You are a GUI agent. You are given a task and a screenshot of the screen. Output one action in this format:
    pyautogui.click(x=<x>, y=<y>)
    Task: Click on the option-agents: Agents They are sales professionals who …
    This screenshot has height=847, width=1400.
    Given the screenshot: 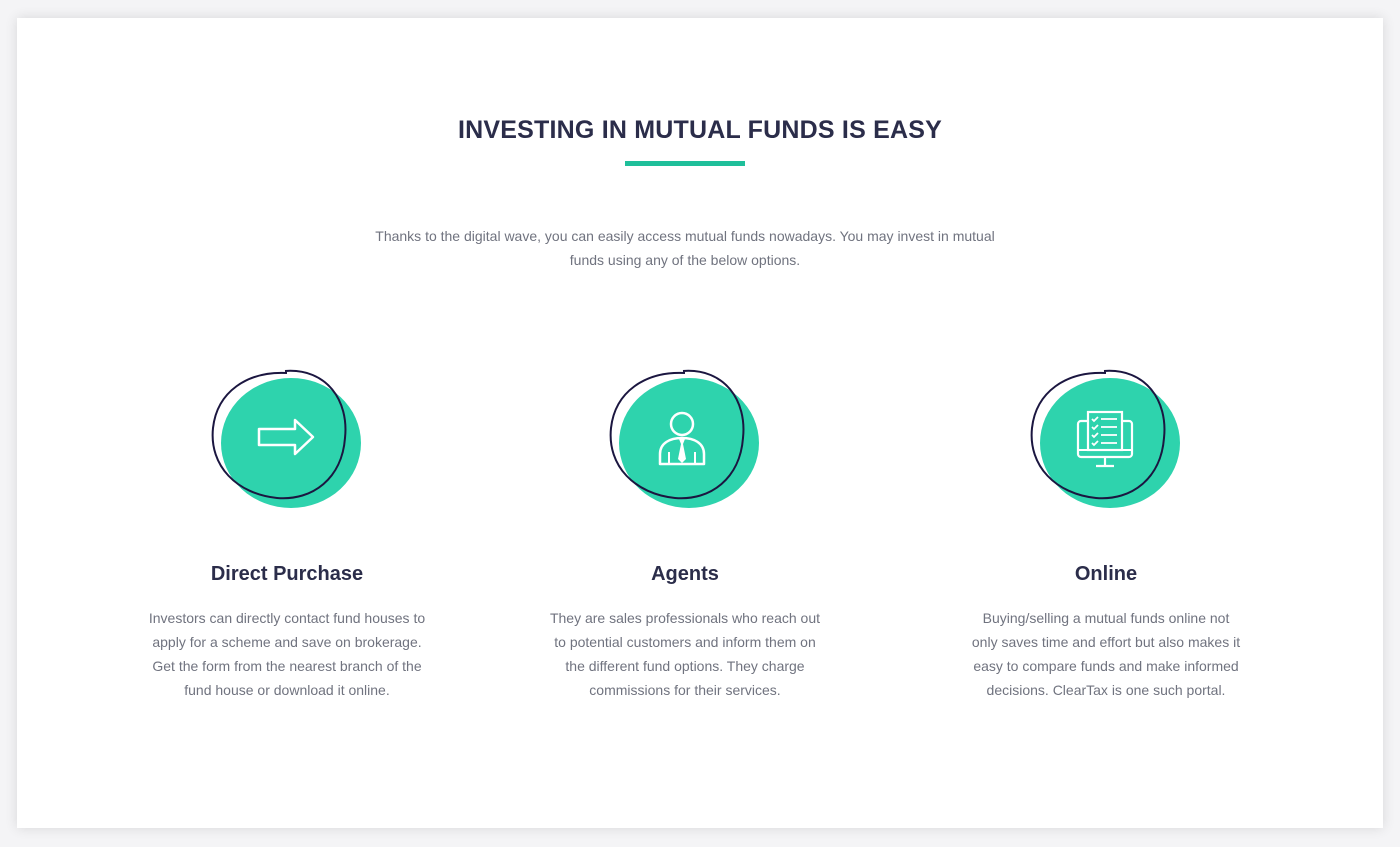 What is the action you would take?
    pyautogui.click(x=685, y=532)
    